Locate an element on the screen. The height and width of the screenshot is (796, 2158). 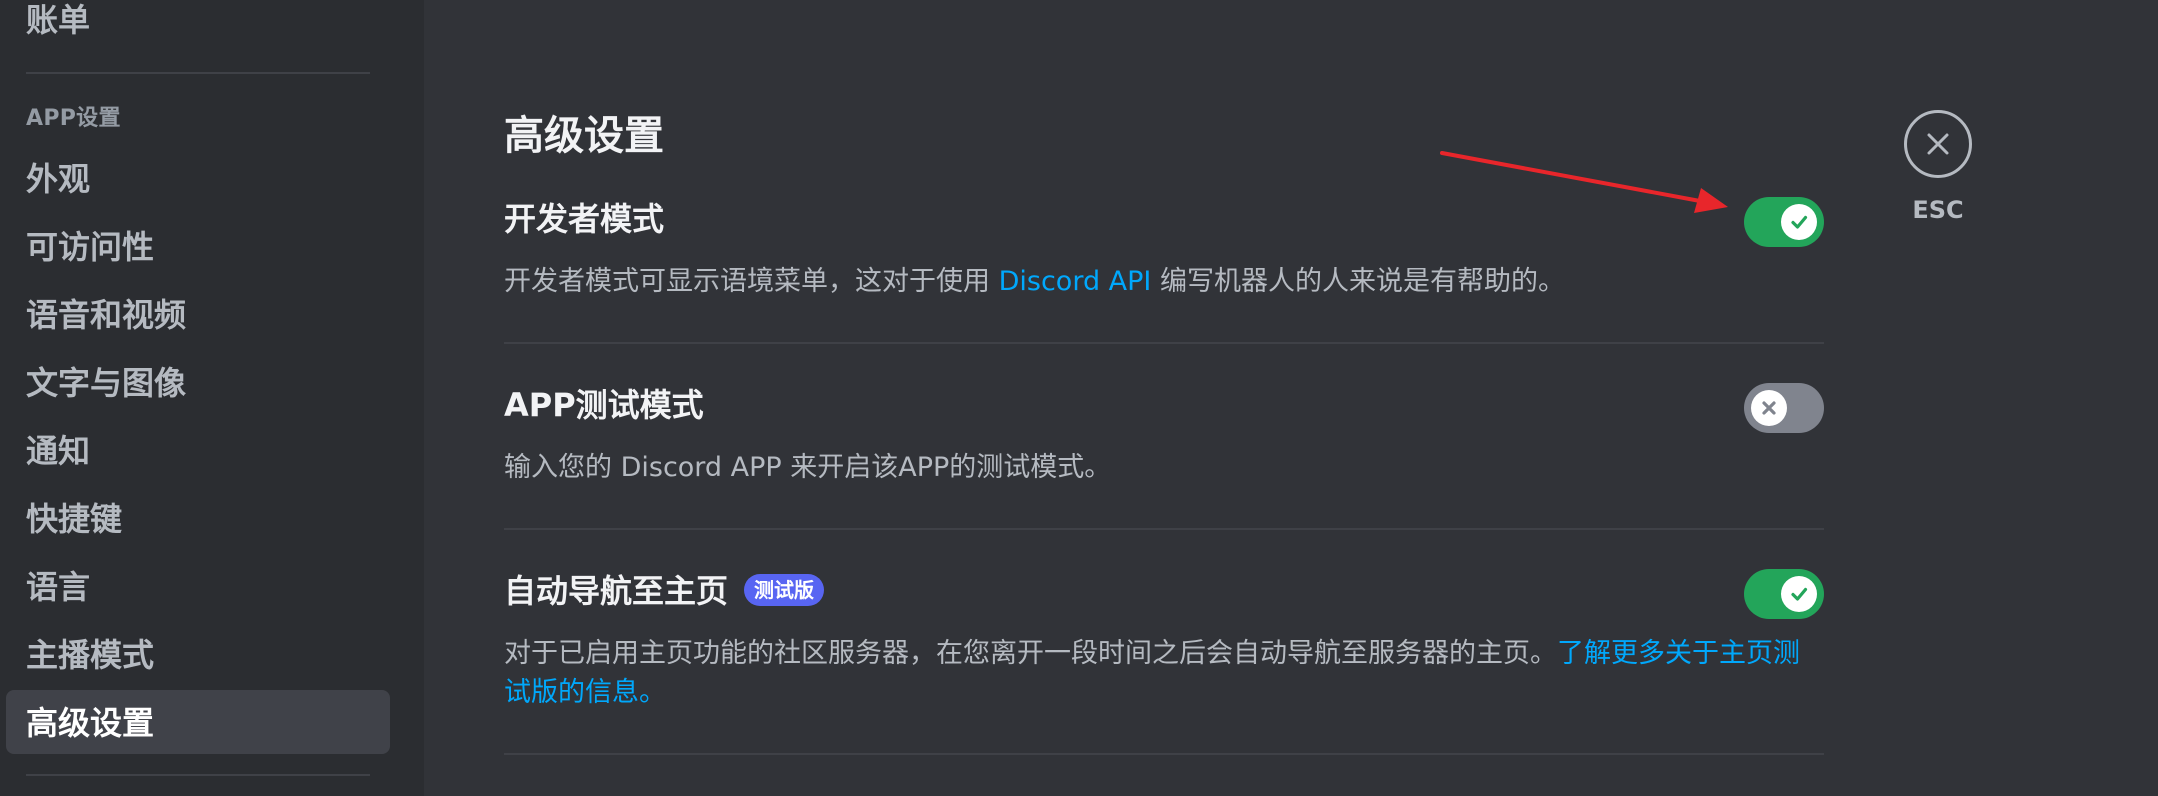
close-icon is located at coordinates (1938, 144).